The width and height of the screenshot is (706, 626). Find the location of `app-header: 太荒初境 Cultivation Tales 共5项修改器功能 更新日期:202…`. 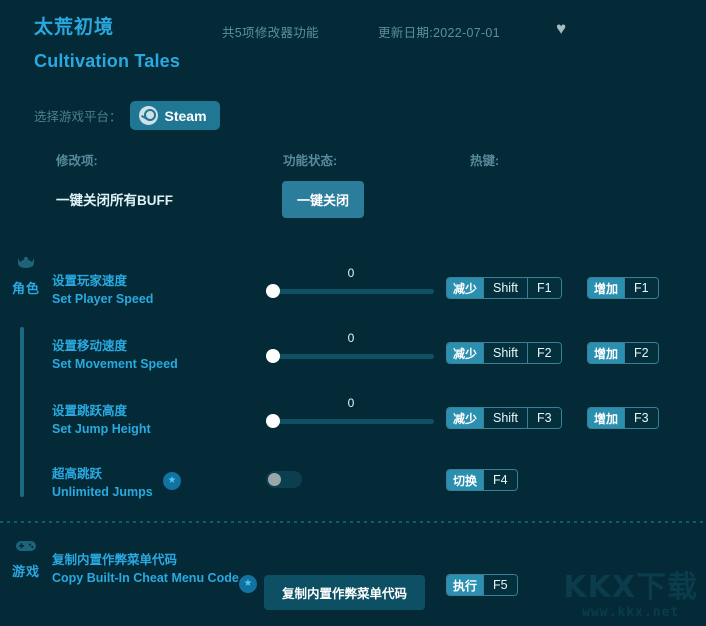

app-header: 太荒初境 Cultivation Tales 共5项修改器功能 更新日期:202… is located at coordinates (353, 45).